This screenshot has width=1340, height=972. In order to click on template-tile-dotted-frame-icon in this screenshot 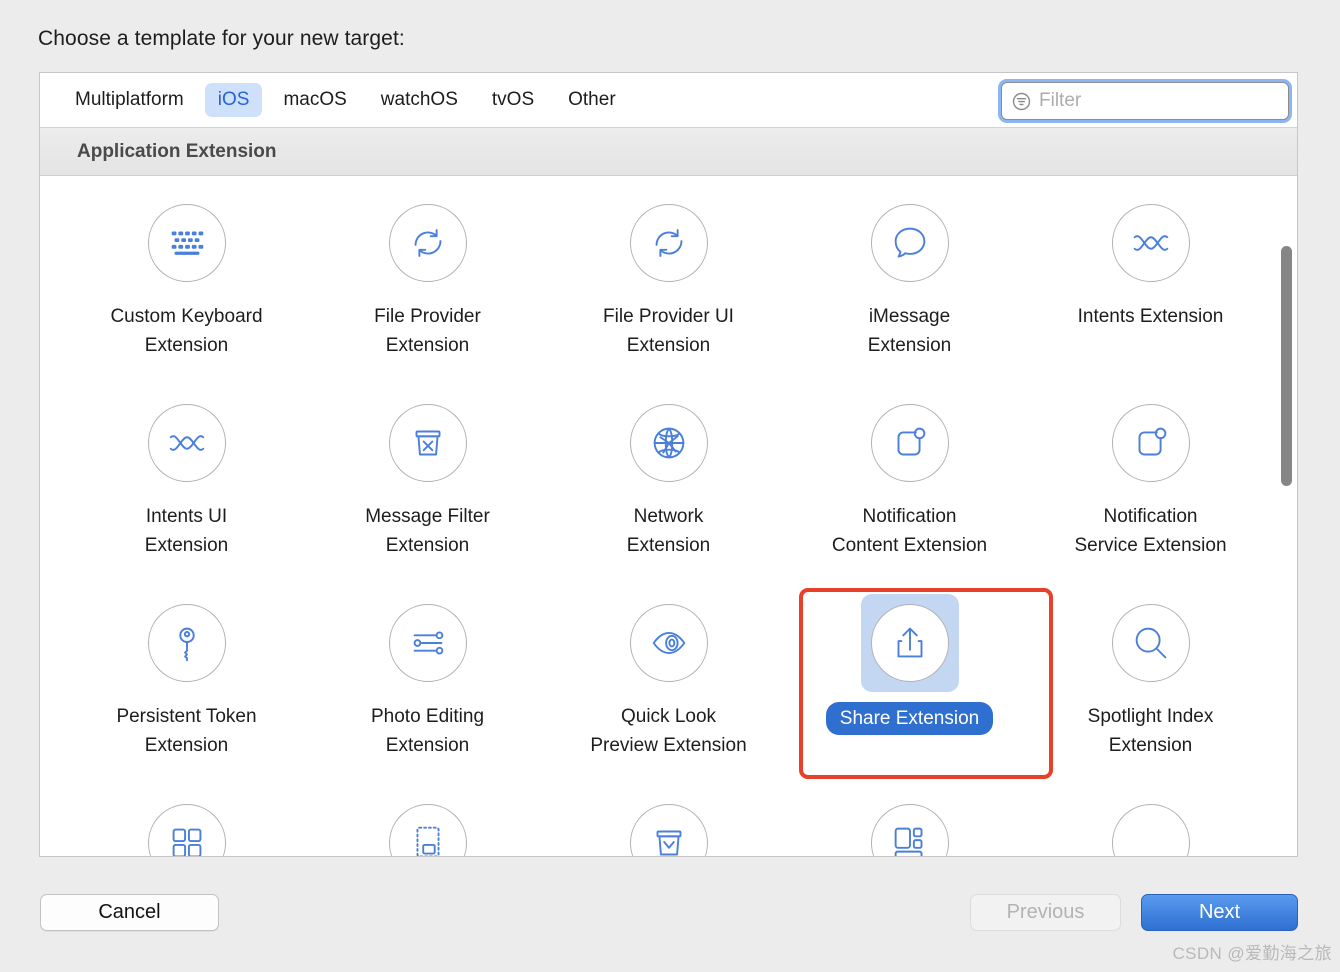, I will do `click(427, 823)`.